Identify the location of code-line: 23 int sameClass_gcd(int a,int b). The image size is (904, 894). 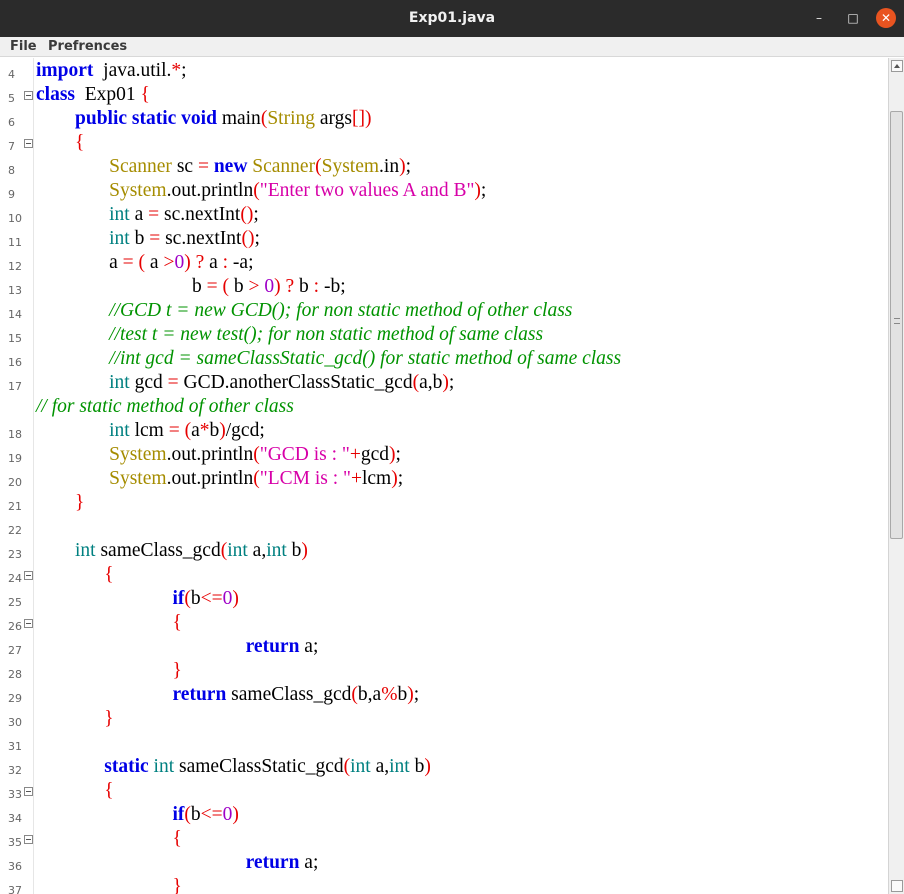
(444, 551).